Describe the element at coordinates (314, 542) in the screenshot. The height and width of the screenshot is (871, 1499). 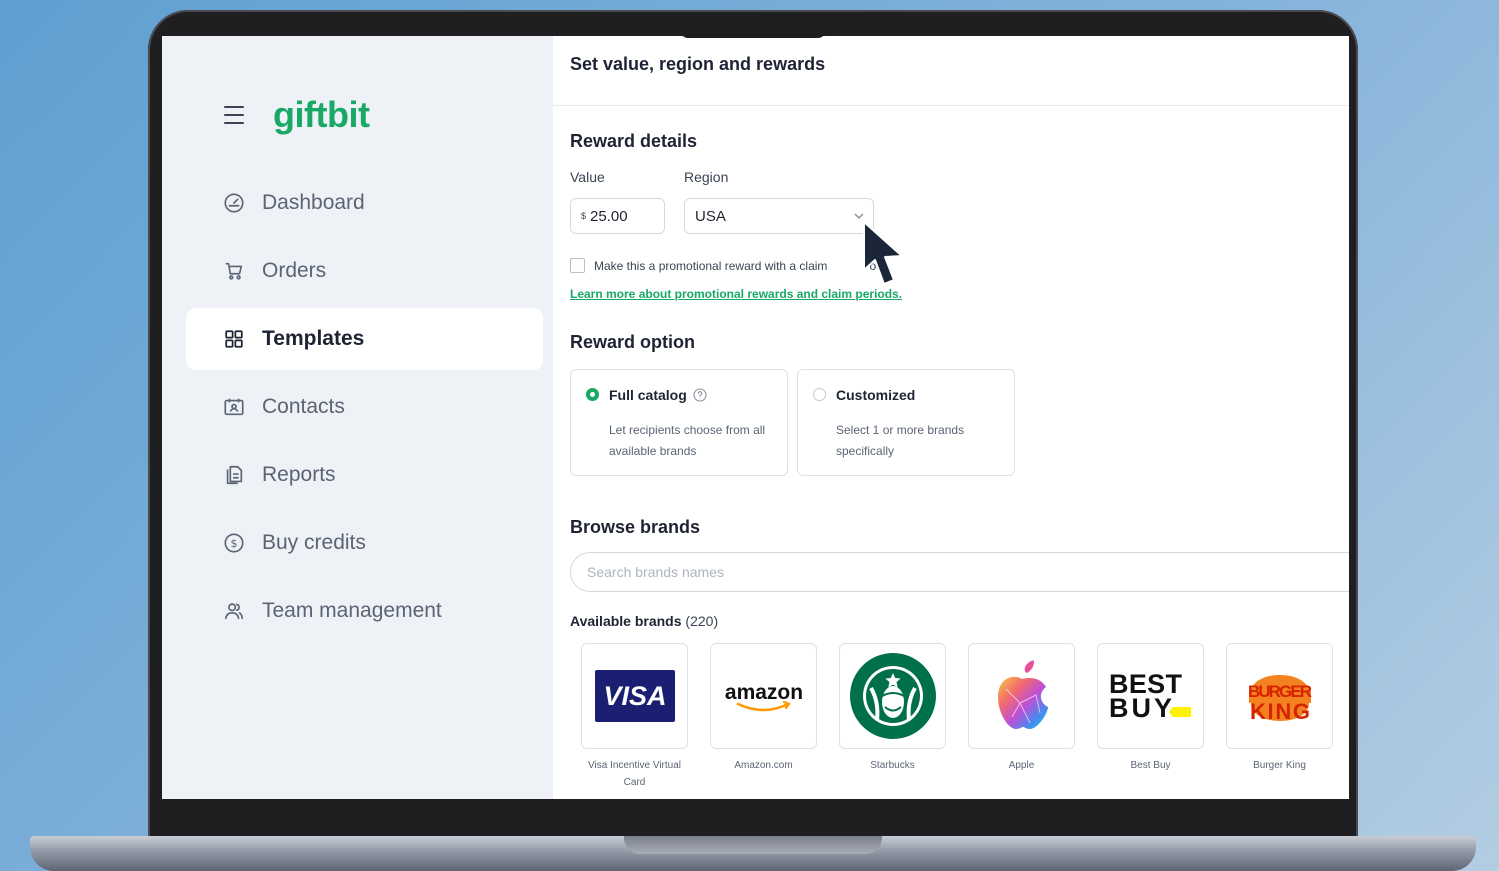
I see `sidebar-item-label: Buy credits` at that location.